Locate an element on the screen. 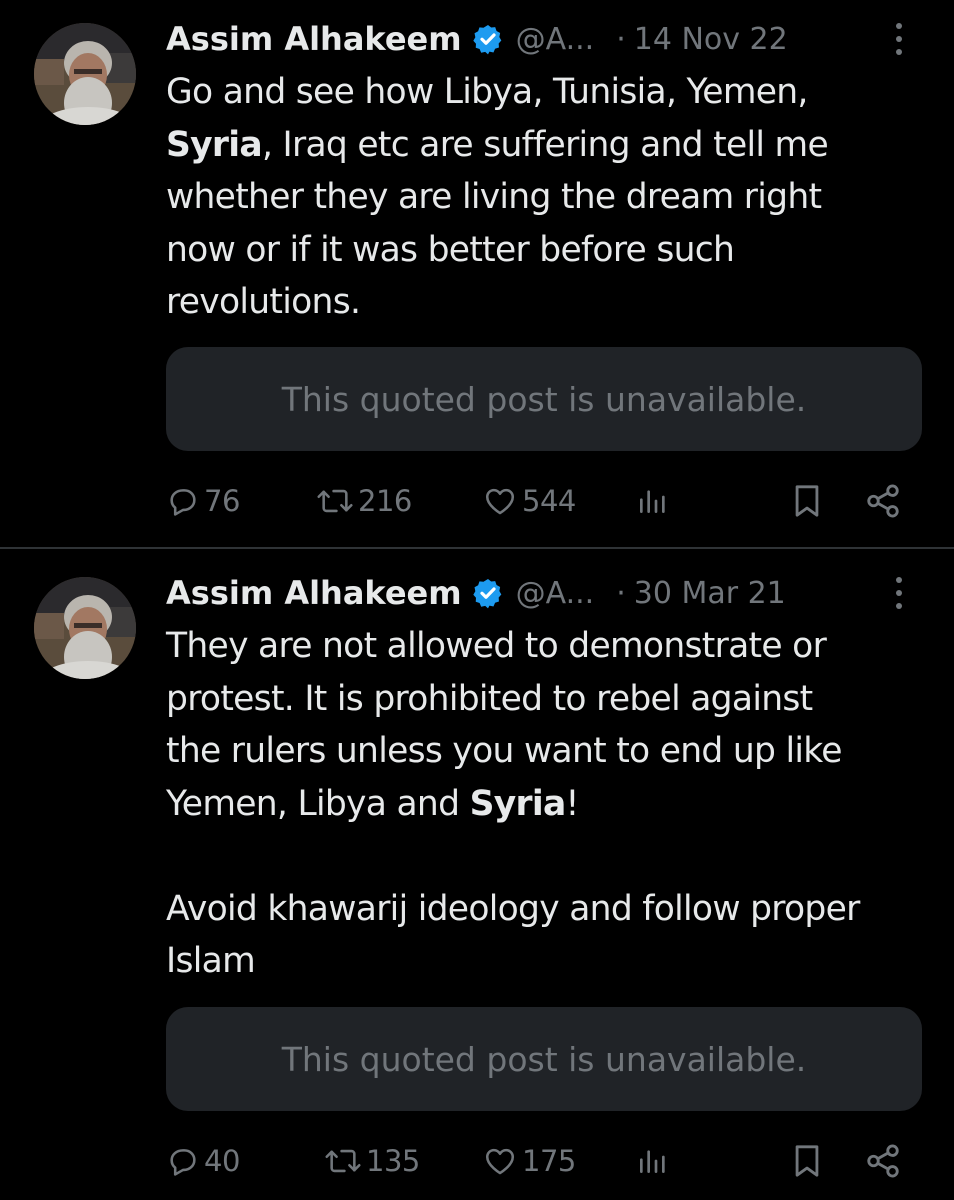  tweet-date: 30 Mar 21 is located at coordinates (710, 593).